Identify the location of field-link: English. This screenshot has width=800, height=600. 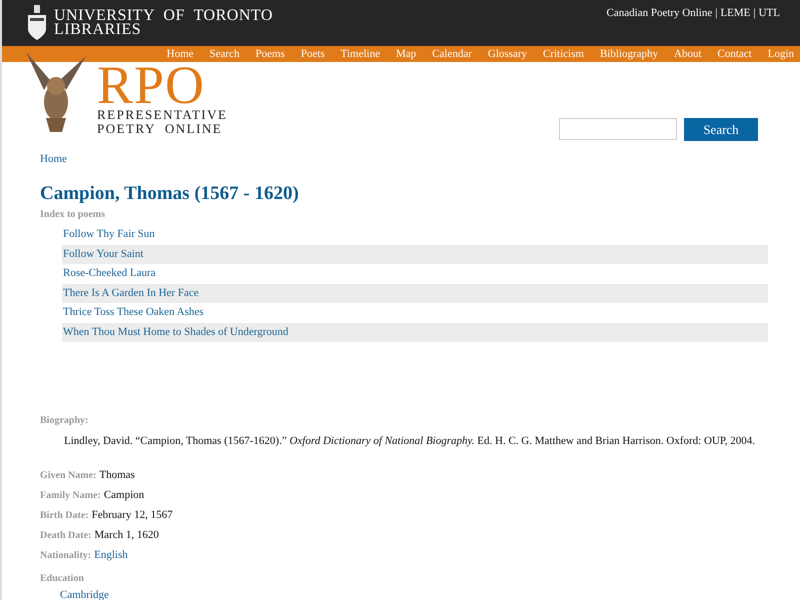
(111, 555).